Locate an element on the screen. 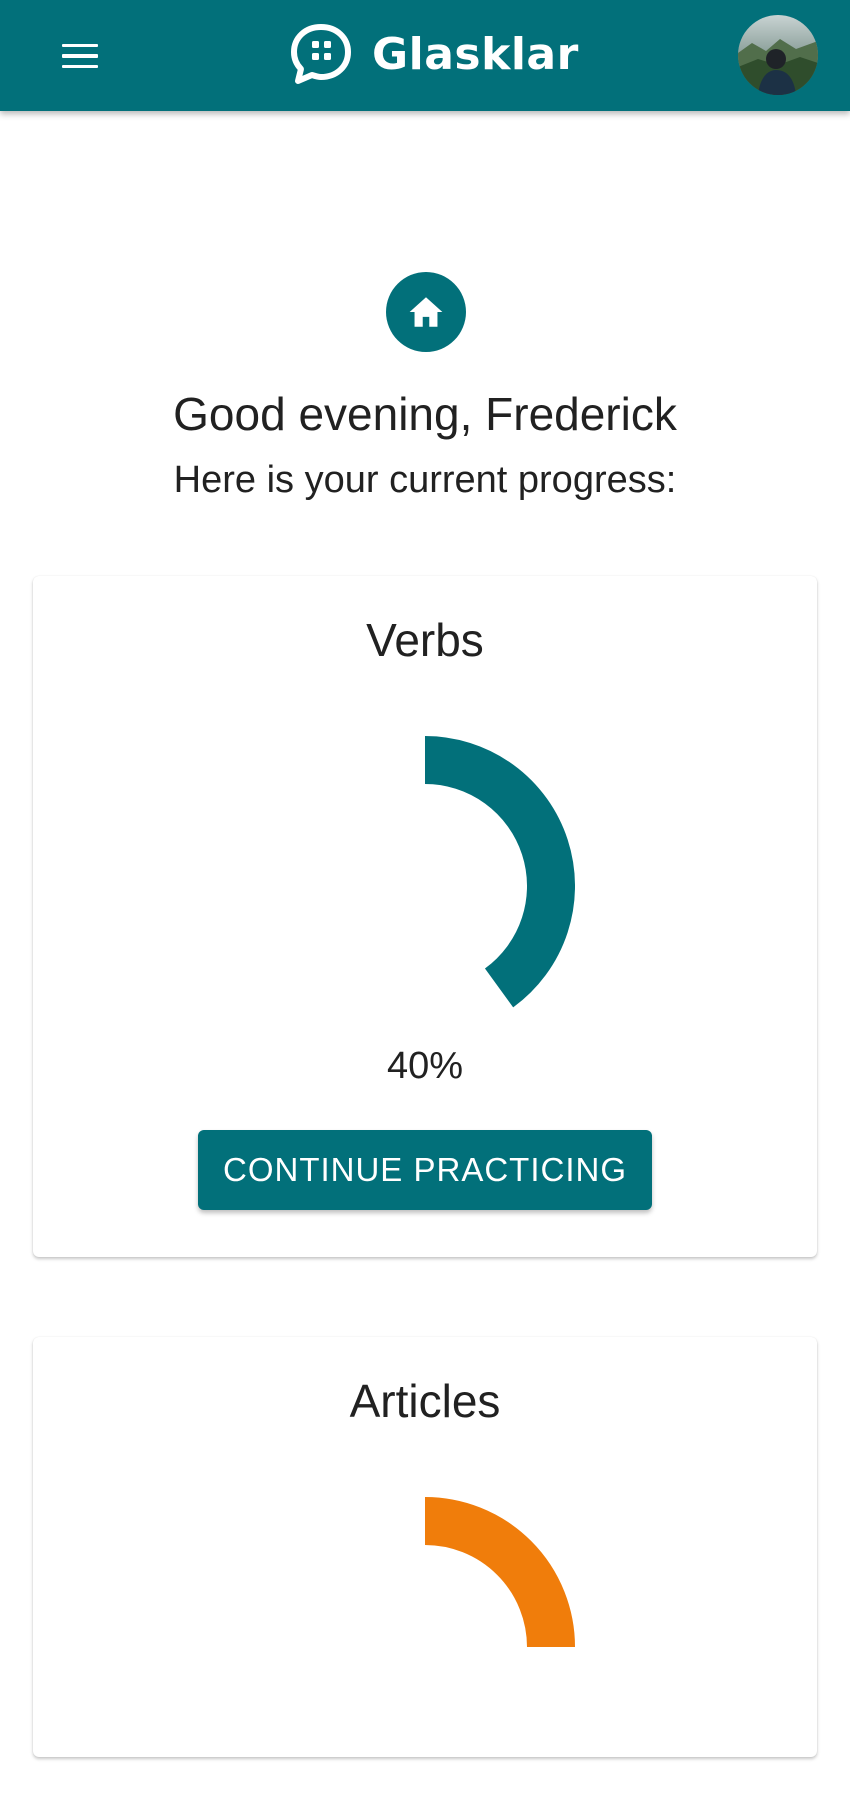 Image resolution: width=850 pixels, height=1813 pixels. menu-button is located at coordinates (80, 56).